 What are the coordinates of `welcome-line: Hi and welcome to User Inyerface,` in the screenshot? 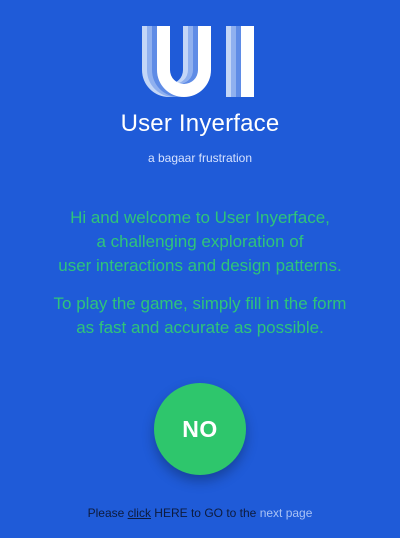 It's located at (200, 217).